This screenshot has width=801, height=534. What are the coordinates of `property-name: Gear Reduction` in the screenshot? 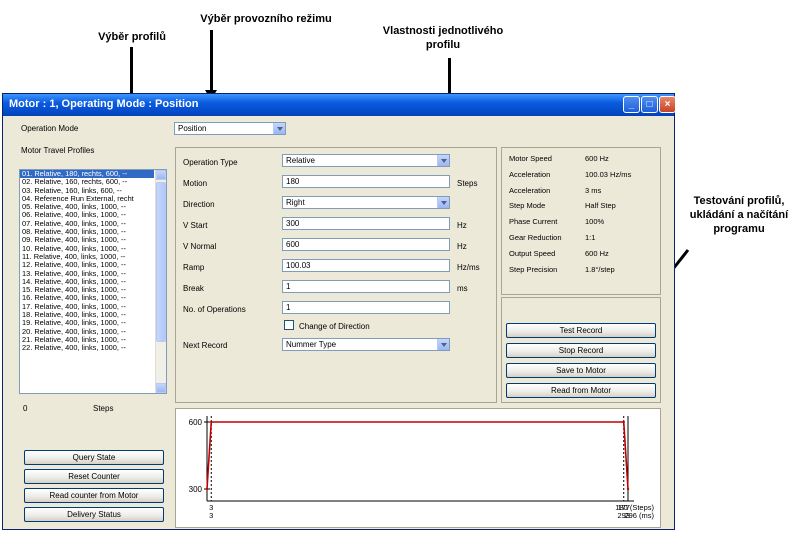 It's located at (535, 237).